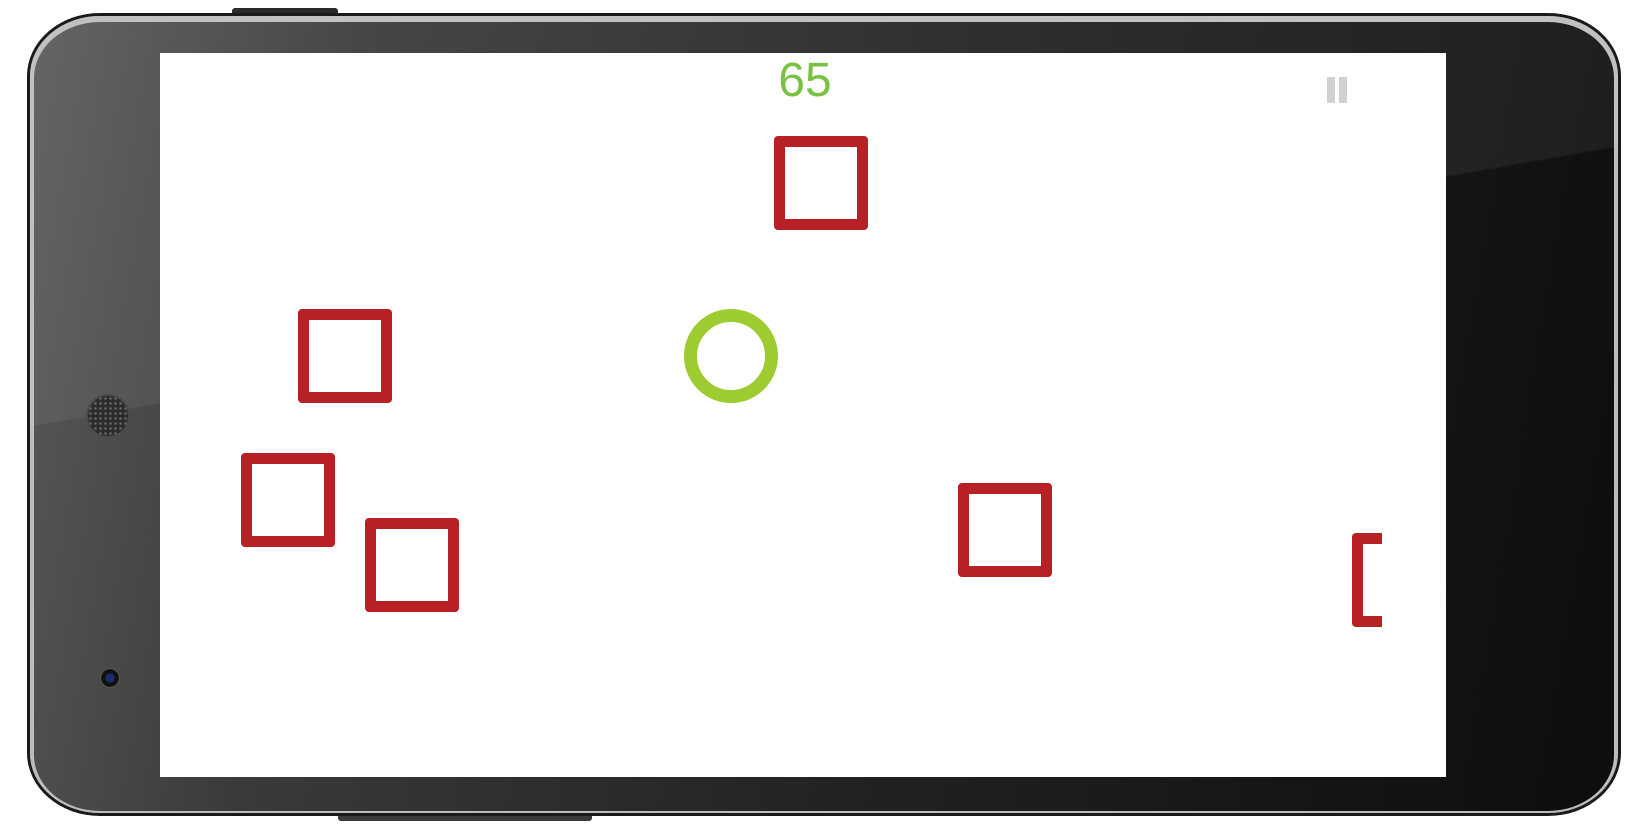  I want to click on pause-icon, so click(1337, 90).